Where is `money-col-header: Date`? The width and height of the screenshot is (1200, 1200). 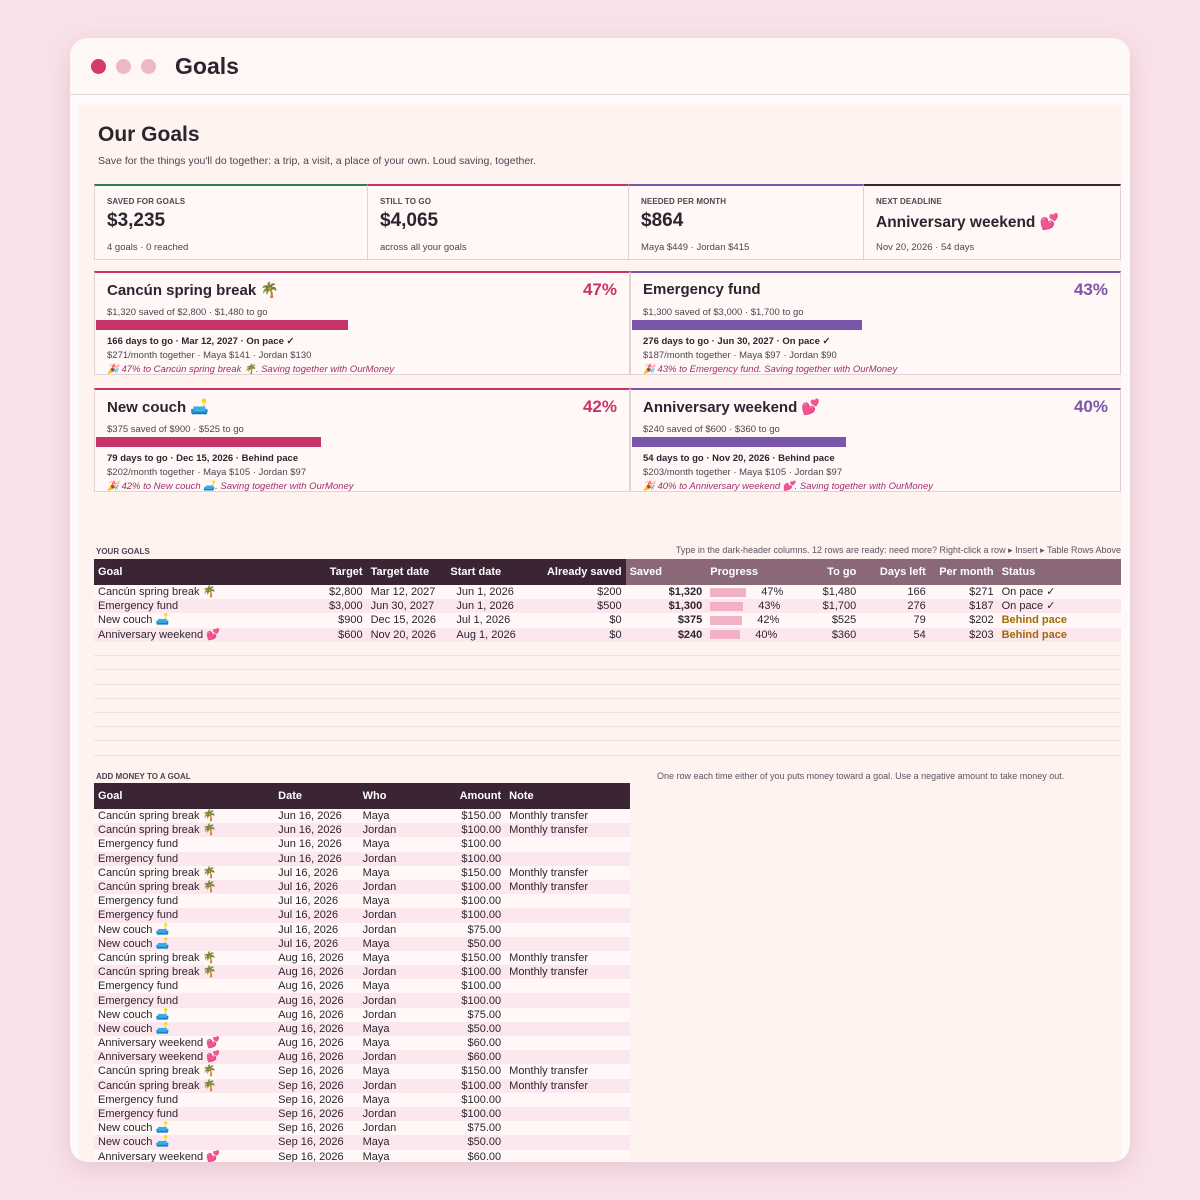 money-col-header: Date is located at coordinates (316, 796).